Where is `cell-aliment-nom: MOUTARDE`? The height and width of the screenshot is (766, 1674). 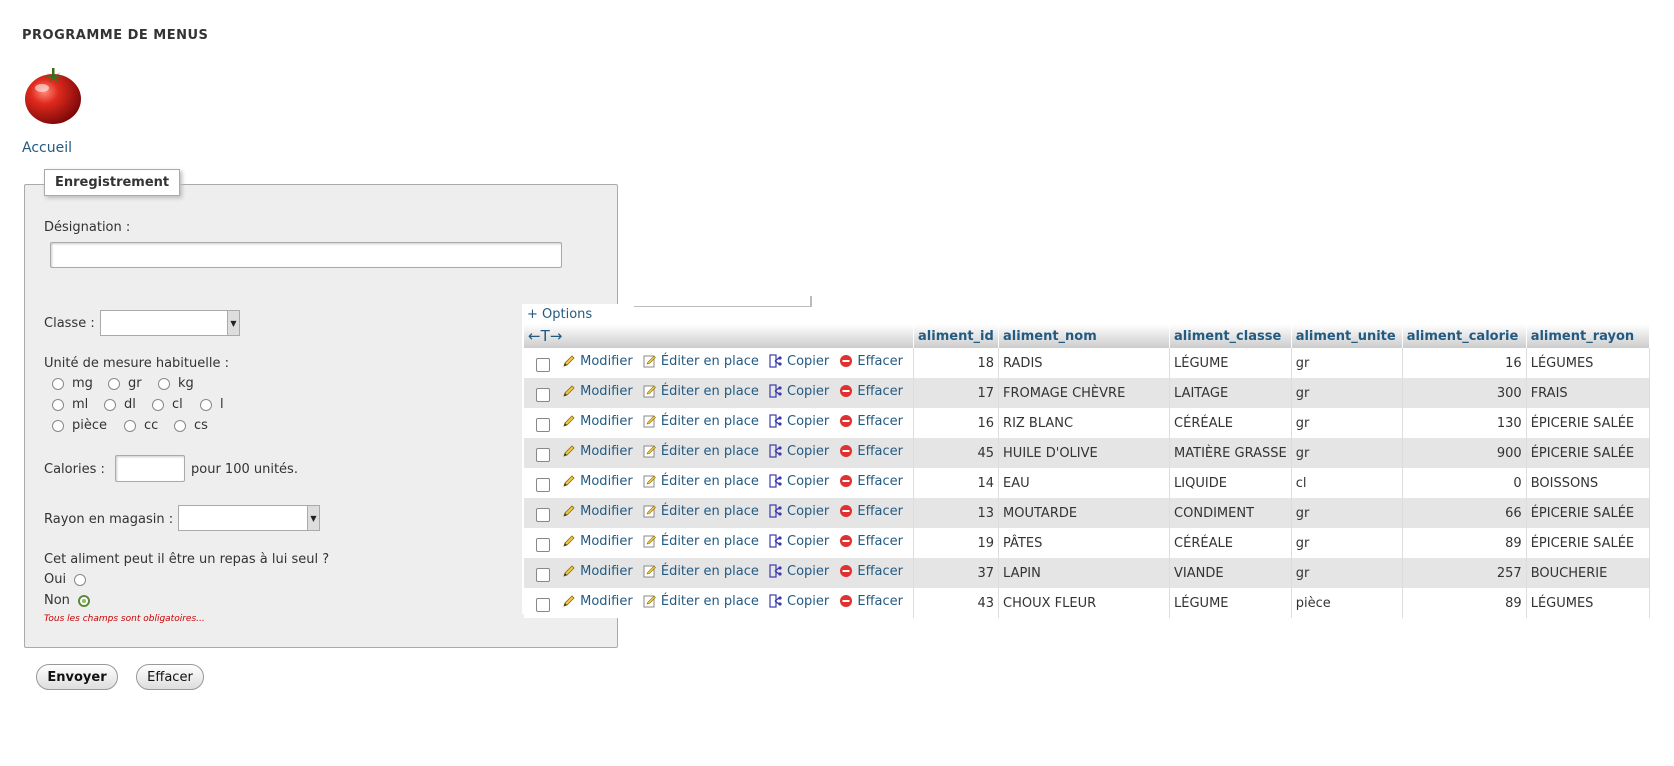 cell-aliment-nom: MOUTARDE is located at coordinates (1084, 513).